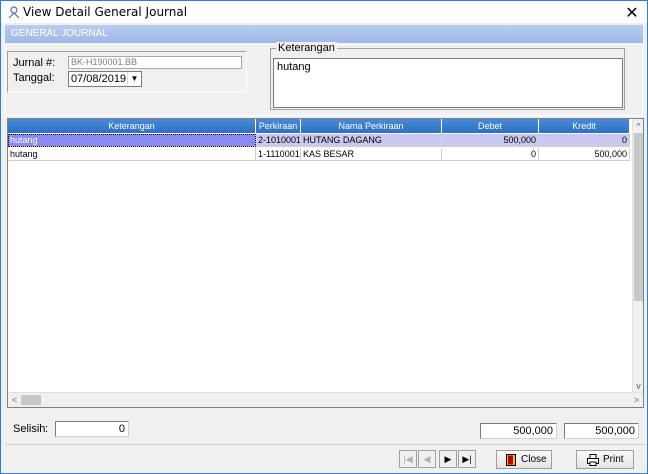 This screenshot has height=474, width=648. Describe the element at coordinates (14, 12) in the screenshot. I see `journal-icon` at that location.